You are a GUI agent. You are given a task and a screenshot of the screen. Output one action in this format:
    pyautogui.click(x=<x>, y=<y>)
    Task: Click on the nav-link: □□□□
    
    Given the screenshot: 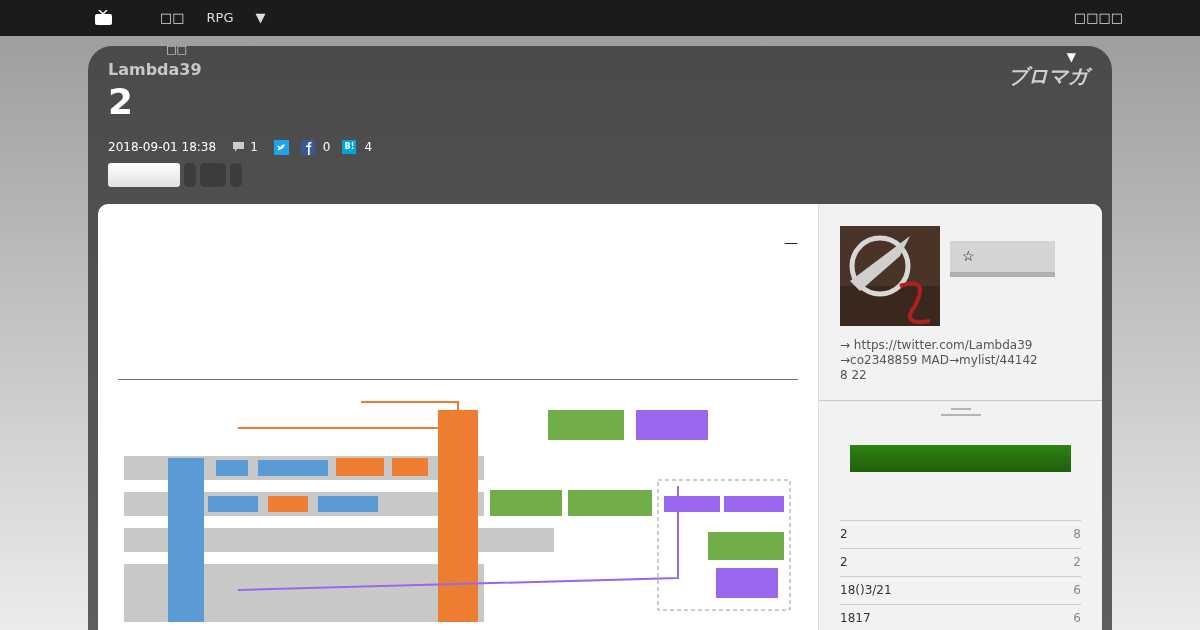 What is the action you would take?
    pyautogui.click(x=1098, y=18)
    